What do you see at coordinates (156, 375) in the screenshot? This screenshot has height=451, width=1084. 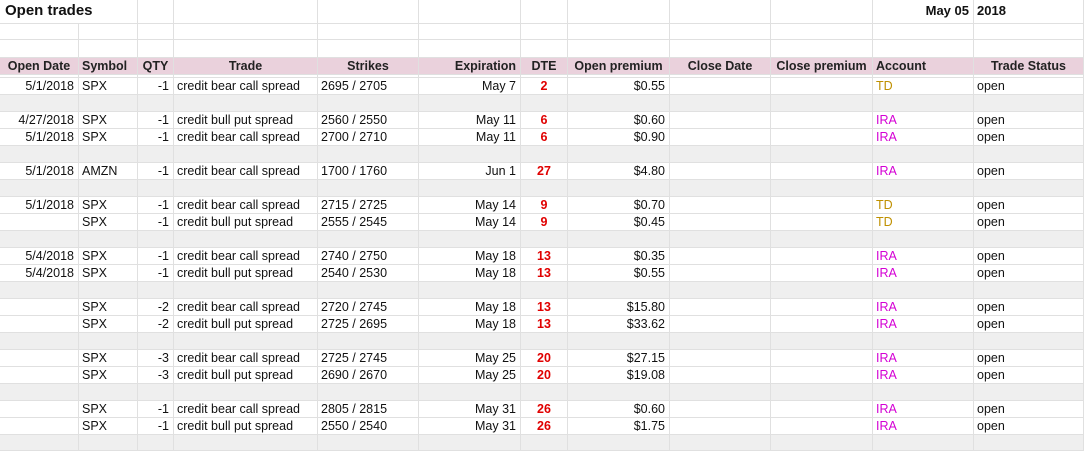 I see `cell-qty: -3` at bounding box center [156, 375].